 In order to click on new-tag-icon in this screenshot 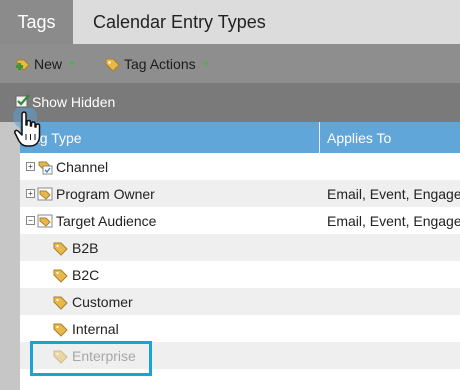, I will do `click(23, 65)`.